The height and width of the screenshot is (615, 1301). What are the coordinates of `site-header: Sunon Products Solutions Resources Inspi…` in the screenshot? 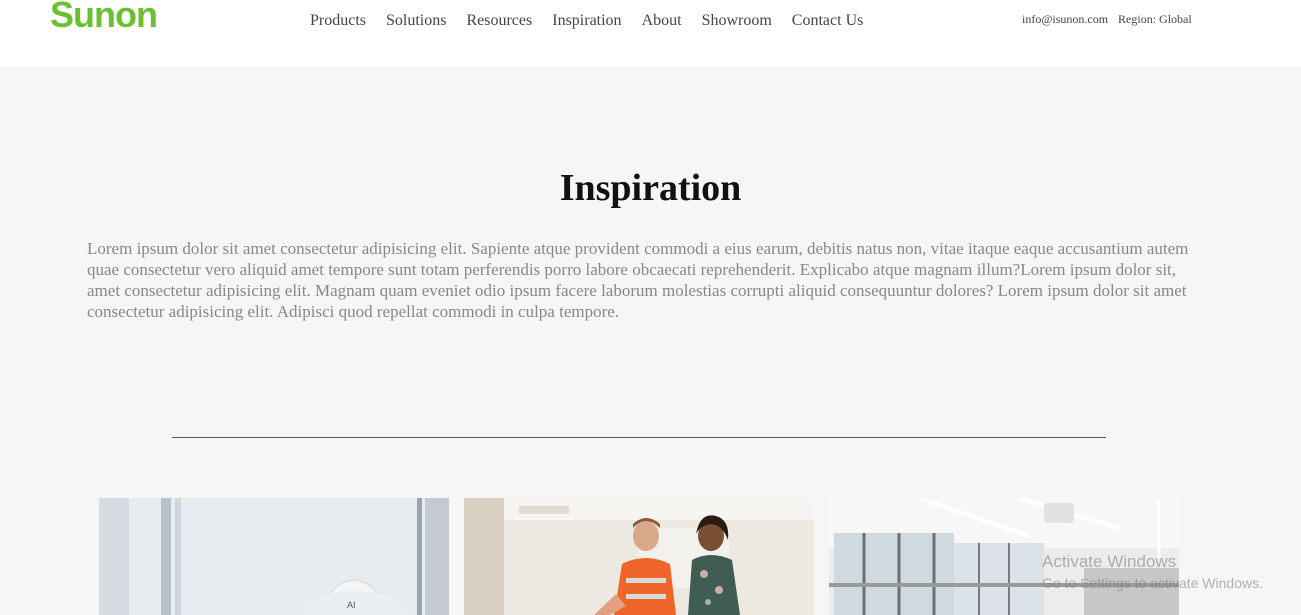 It's located at (650, 33).